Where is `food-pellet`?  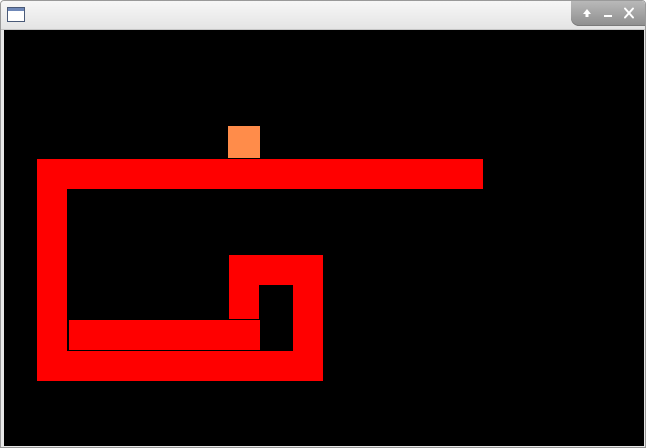
food-pellet is located at coordinates (244, 142).